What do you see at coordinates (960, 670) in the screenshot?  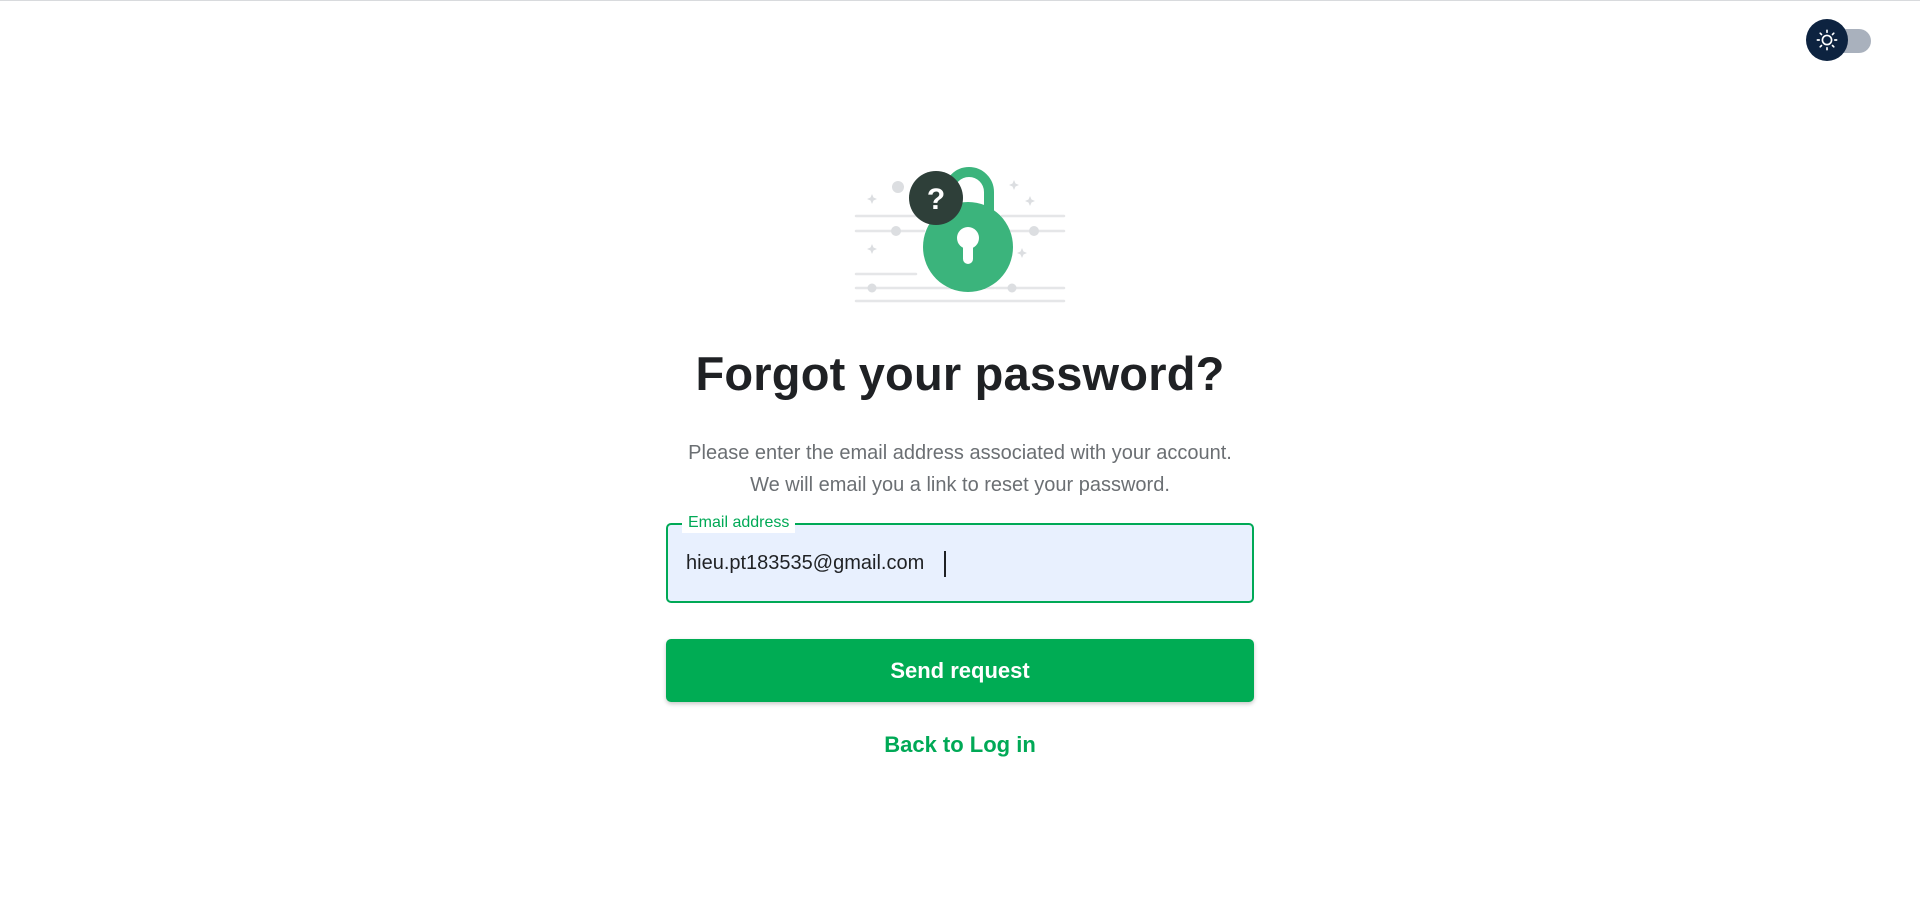 I see `send-request-button: Send request` at bounding box center [960, 670].